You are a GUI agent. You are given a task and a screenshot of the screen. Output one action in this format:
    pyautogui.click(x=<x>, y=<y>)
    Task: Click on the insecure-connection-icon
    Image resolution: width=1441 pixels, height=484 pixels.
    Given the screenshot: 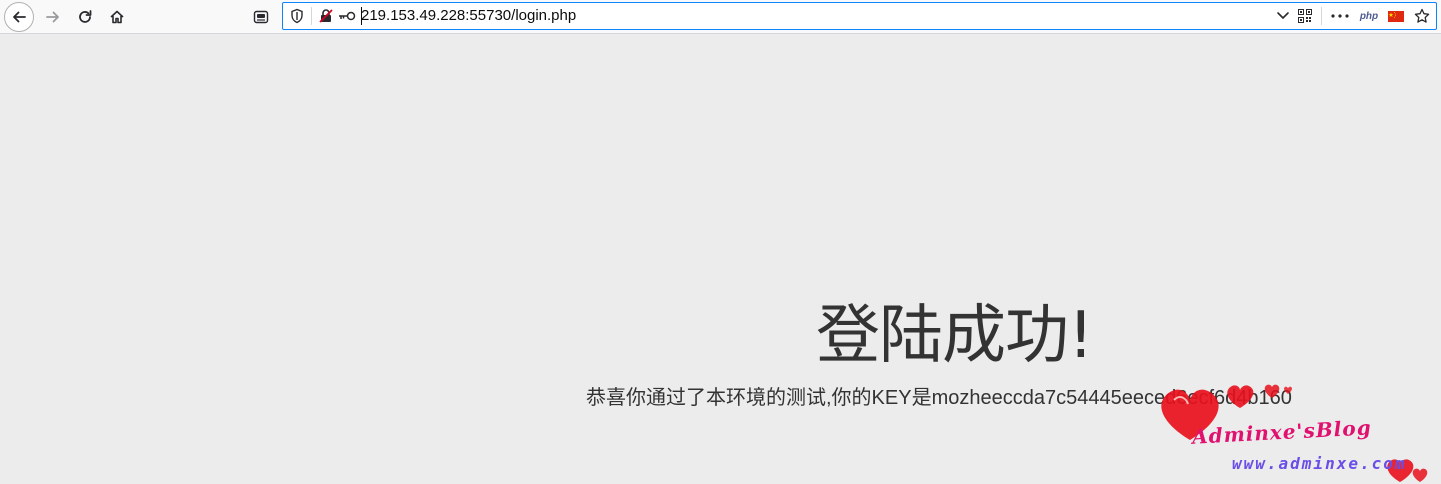 What is the action you would take?
    pyautogui.click(x=326, y=16)
    